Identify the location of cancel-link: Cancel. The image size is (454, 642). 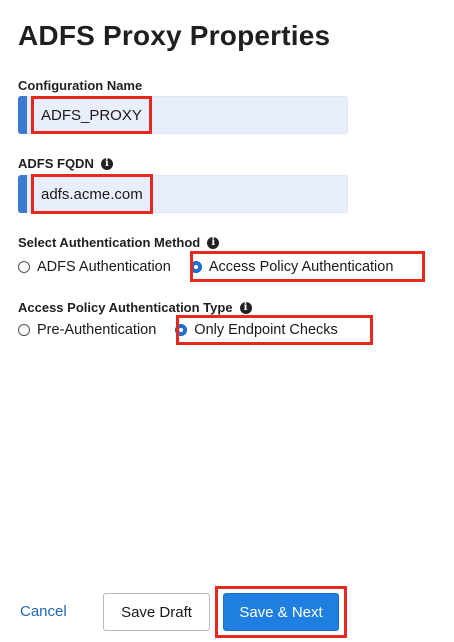
(43, 611).